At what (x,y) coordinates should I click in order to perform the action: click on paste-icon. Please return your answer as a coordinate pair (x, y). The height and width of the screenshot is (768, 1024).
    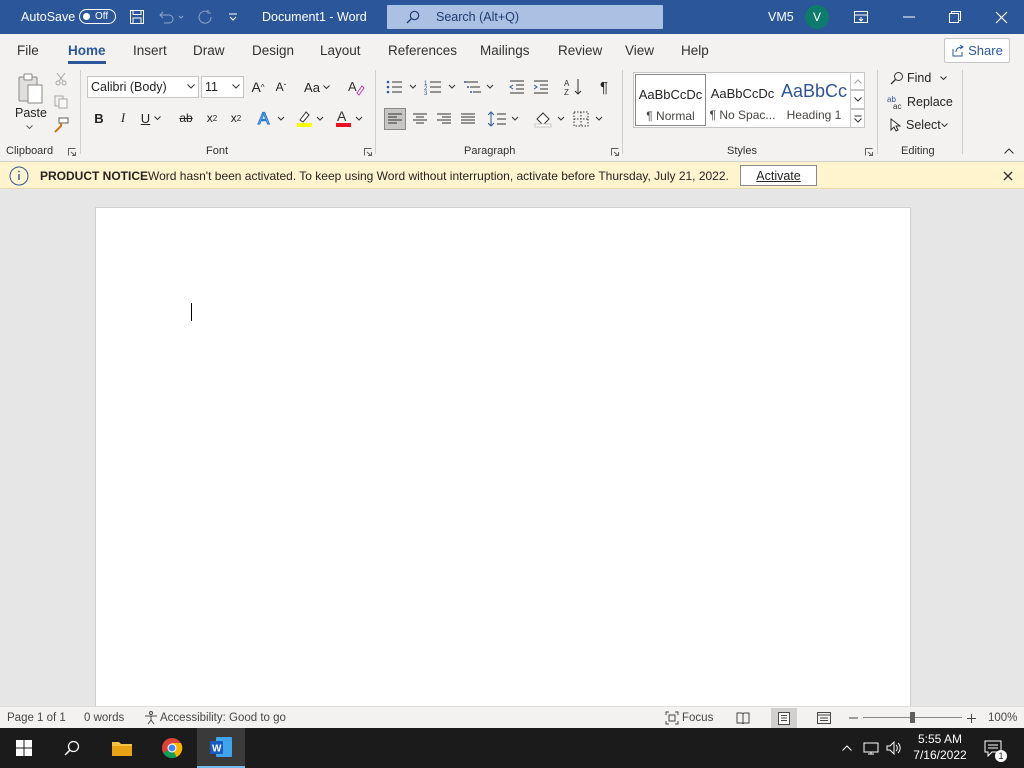
    Looking at the image, I should click on (30, 89).